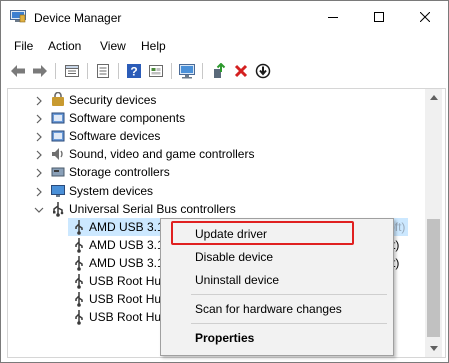  I want to click on show-hidden-button, so click(156, 71).